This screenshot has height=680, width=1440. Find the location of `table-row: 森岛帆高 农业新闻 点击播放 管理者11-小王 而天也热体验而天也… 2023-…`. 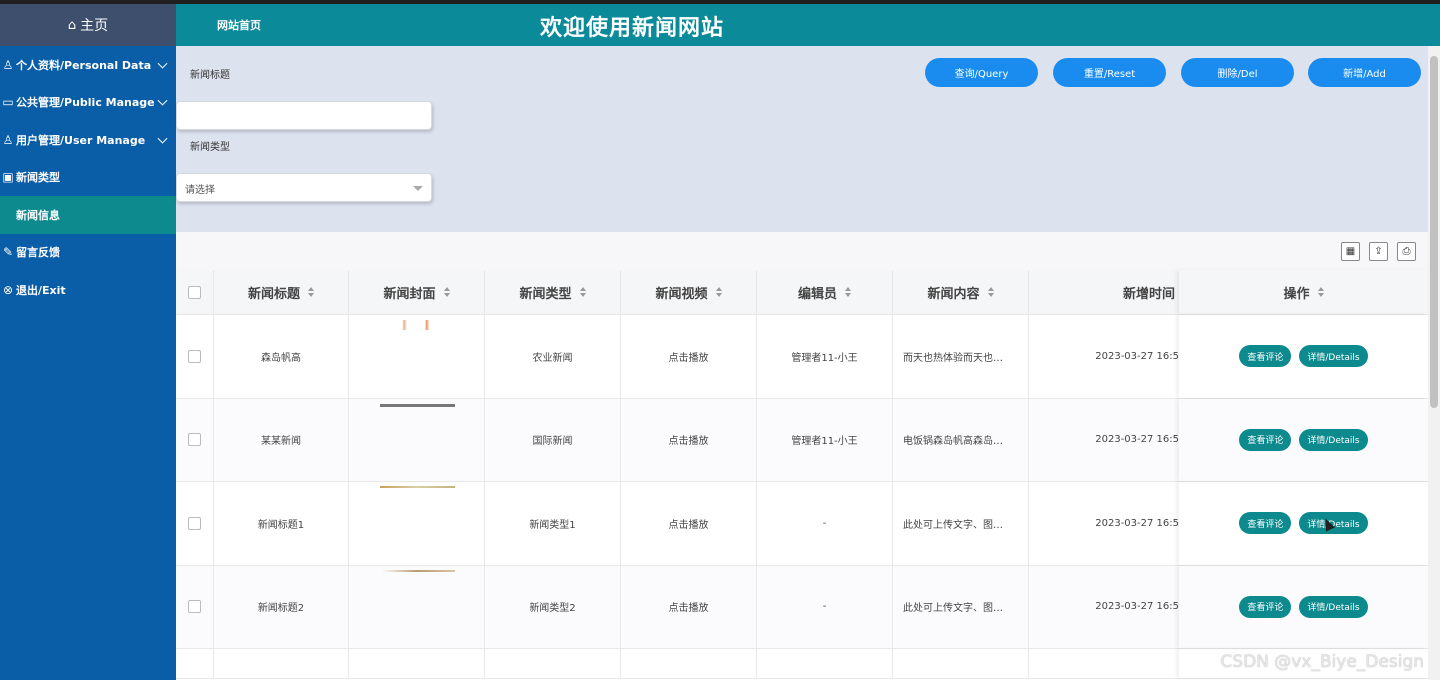

table-row: 森岛帆高 农业新闻 点击播放 管理者11-小王 而天也热体验而天也… 2023-… is located at coordinates (802, 357).